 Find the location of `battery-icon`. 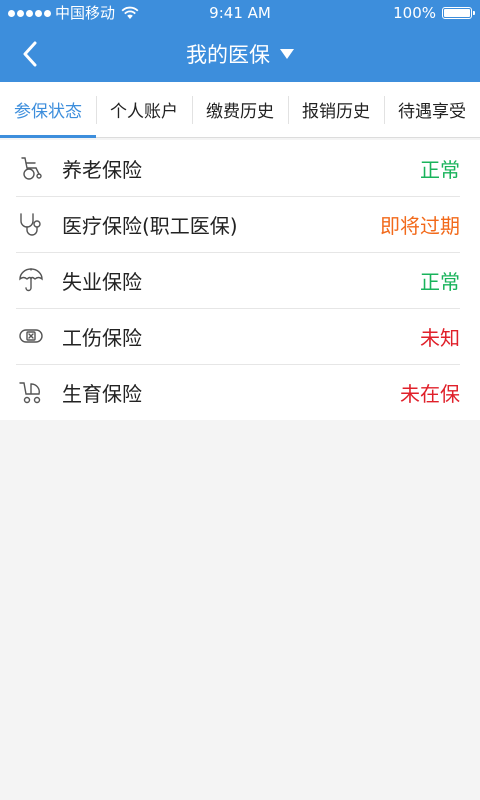

battery-icon is located at coordinates (458, 13).